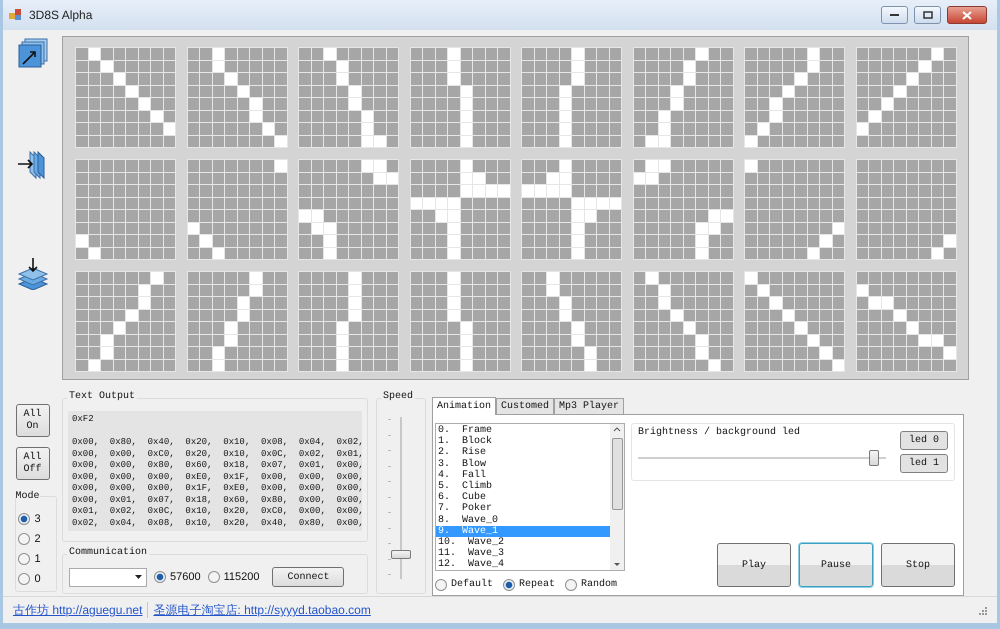 The height and width of the screenshot is (629, 1000). Describe the element at coordinates (218, 523) in the screenshot. I see `output-line: 0x02, 0x04, 0x08, 0x10, 0x20, 0x40, 0x80, 0x00,` at that location.